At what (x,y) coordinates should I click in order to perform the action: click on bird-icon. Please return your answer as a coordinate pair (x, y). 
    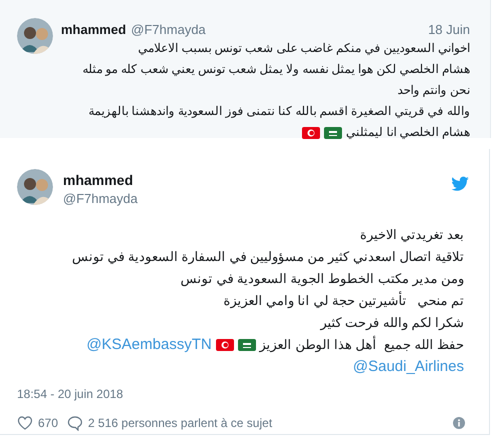
    Looking at the image, I should click on (460, 183).